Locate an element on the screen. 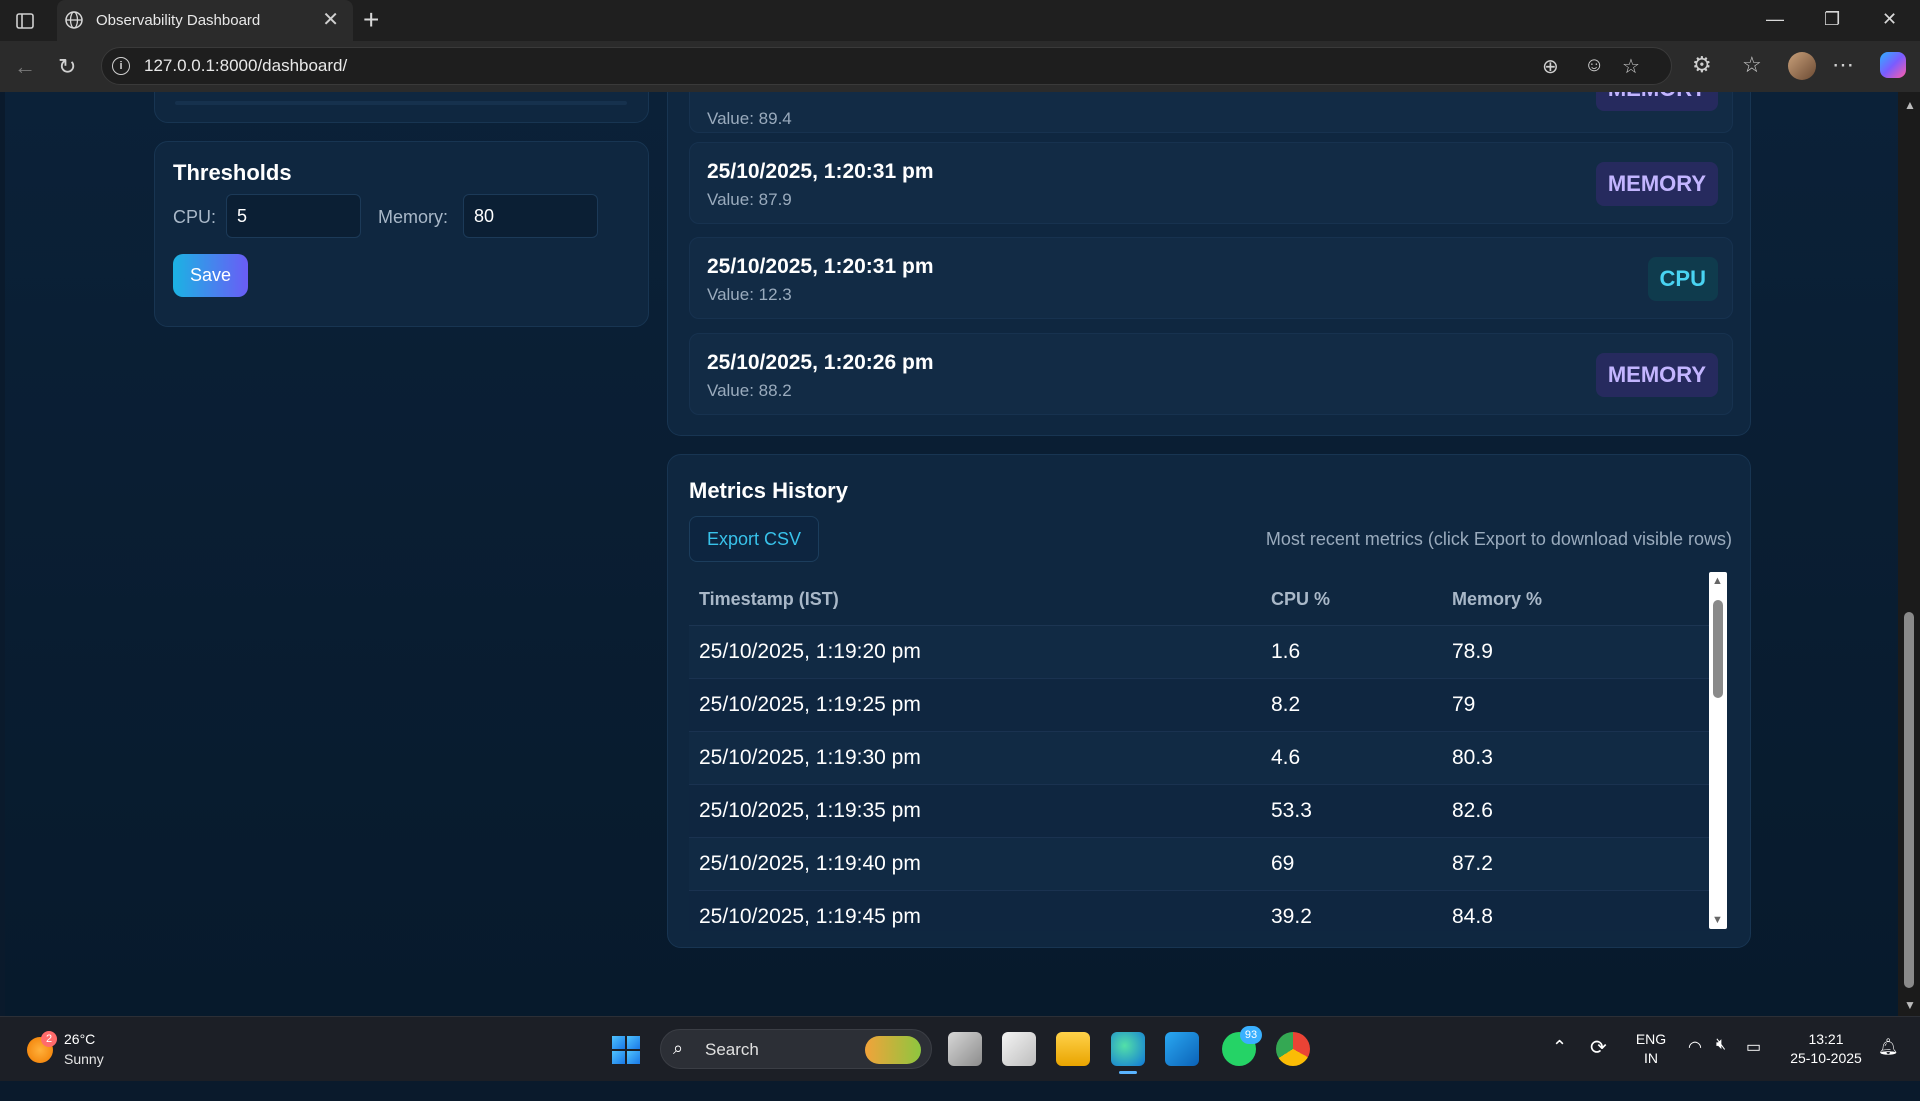 This screenshot has width=1920, height=1101. notifications-bell-icon: 🔔︎ is located at coordinates (1888, 1069).